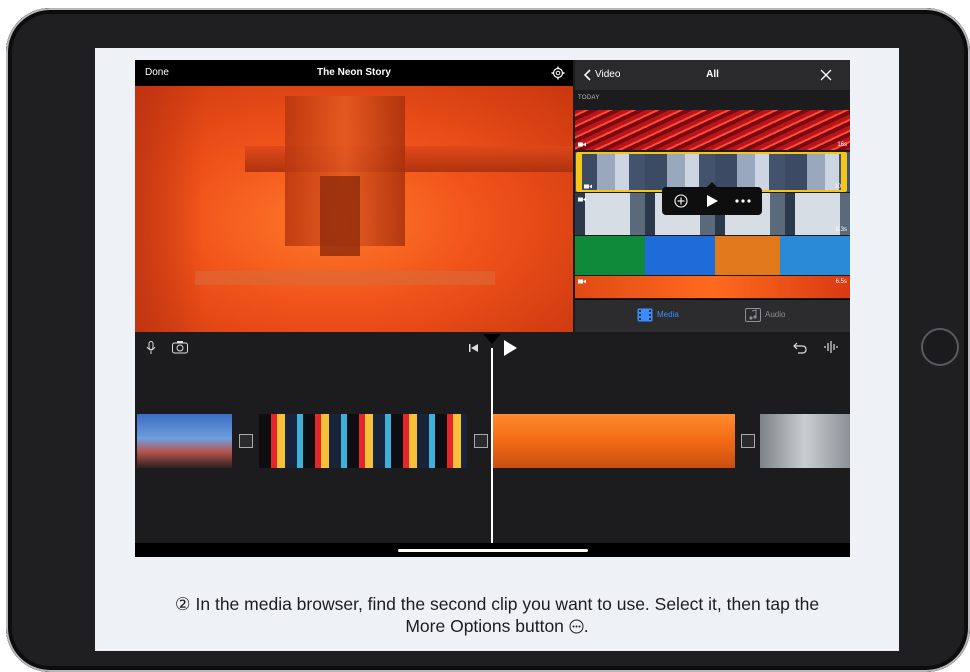 The image size is (970, 672). What do you see at coordinates (712, 316) in the screenshot?
I see `media-type-tabs: Media Audio` at bounding box center [712, 316].